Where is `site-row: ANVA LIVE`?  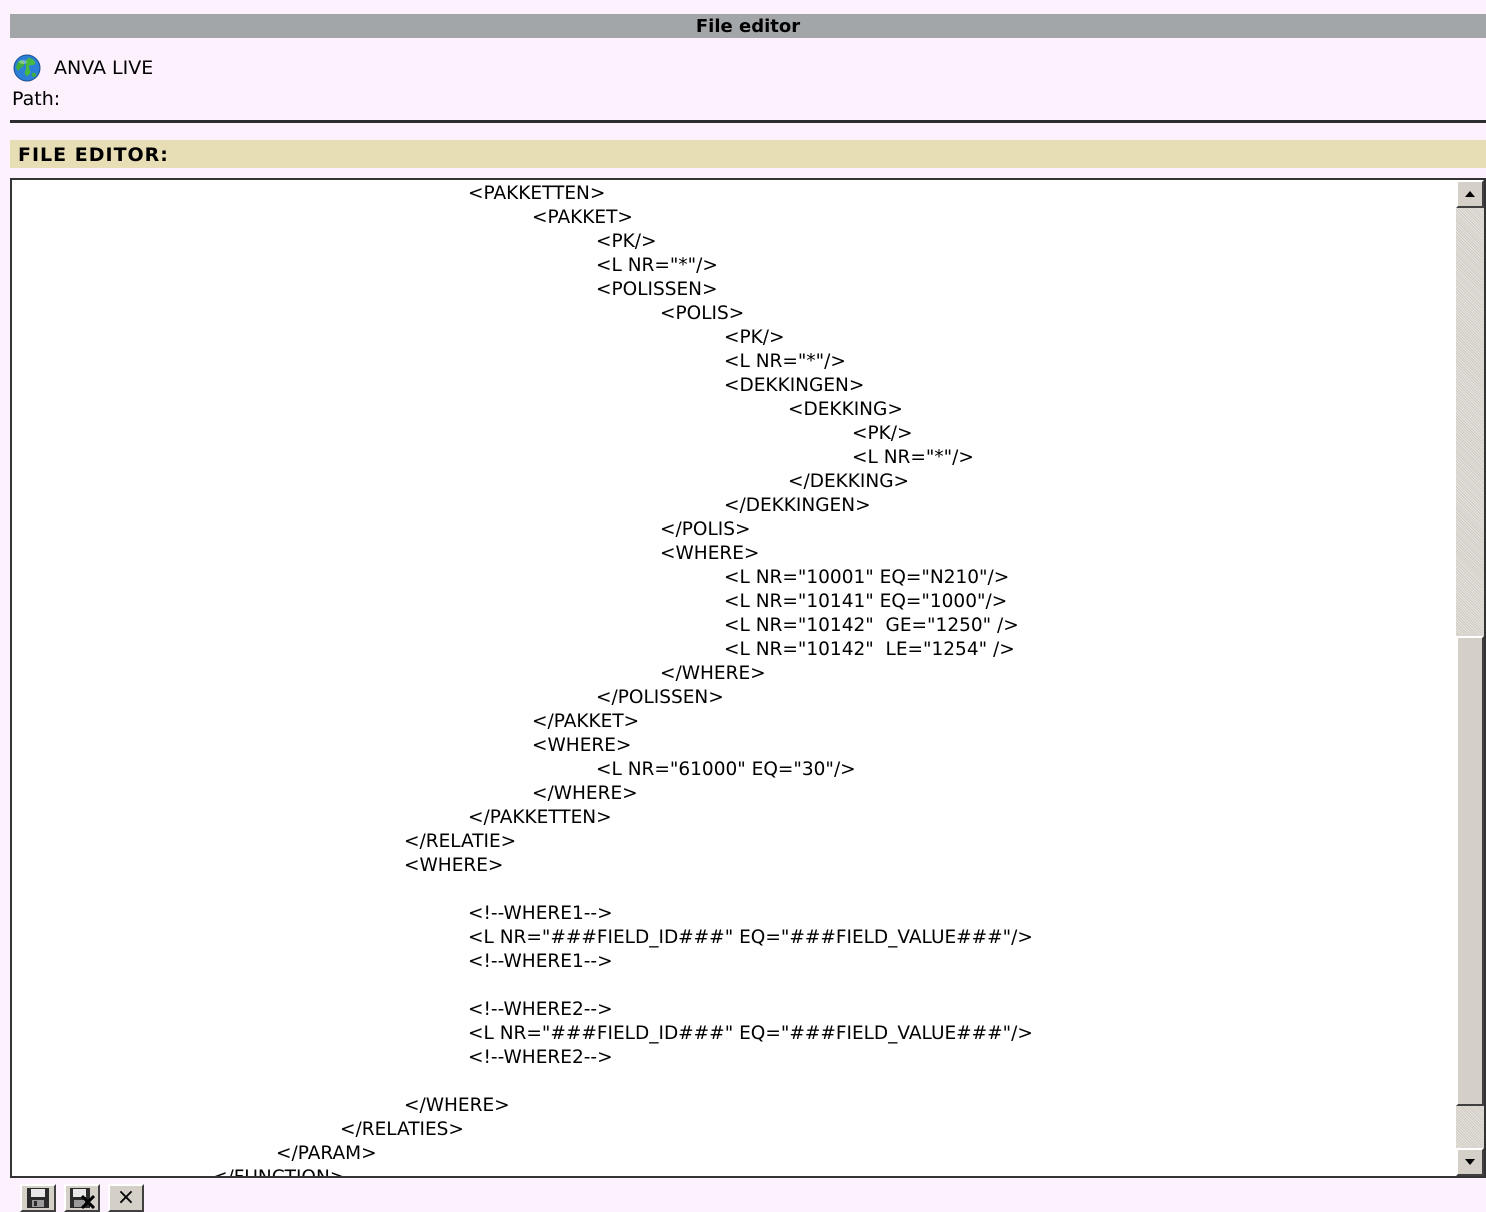 site-row: ANVA LIVE is located at coordinates (82, 68).